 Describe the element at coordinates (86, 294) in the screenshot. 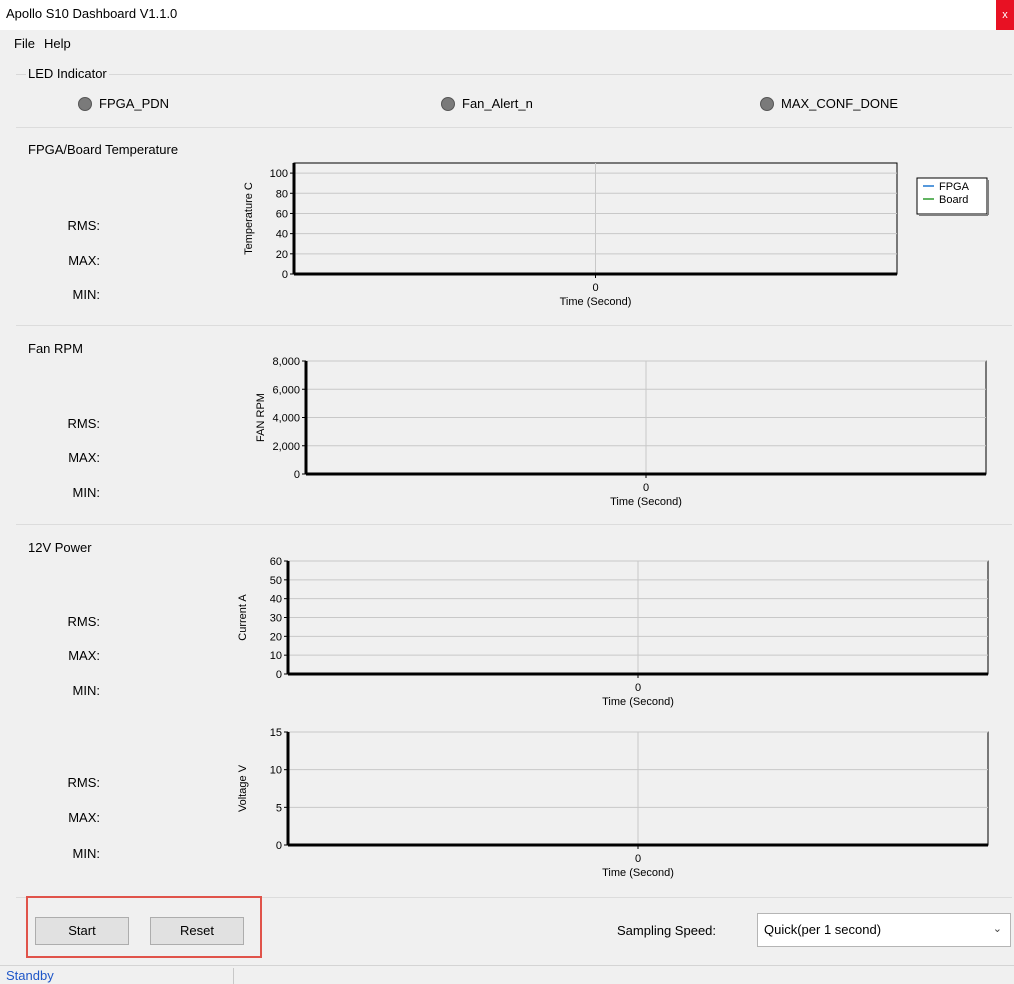

I see `temp-min-label: MIN:` at that location.